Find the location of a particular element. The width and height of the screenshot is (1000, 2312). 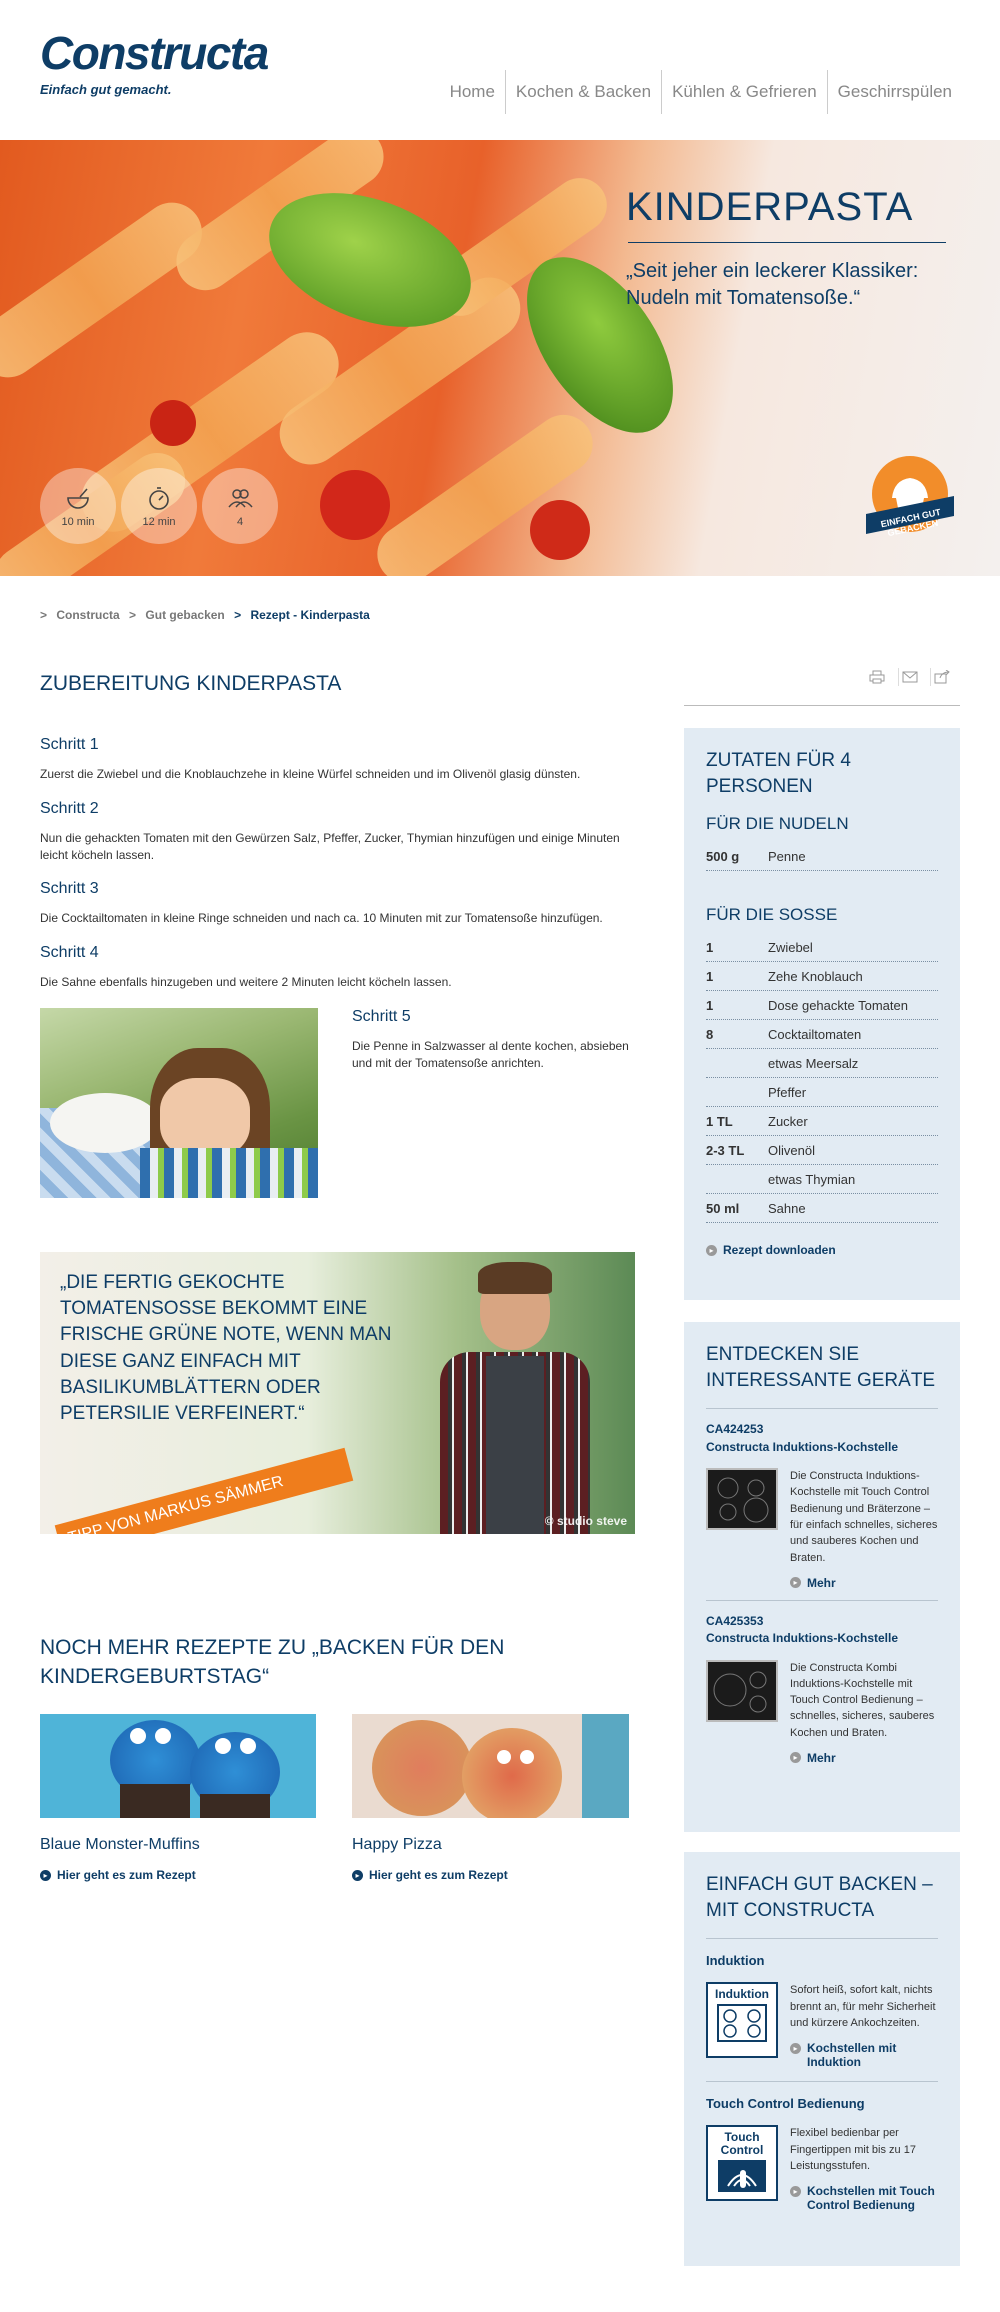

people-icon is located at coordinates (240, 498).